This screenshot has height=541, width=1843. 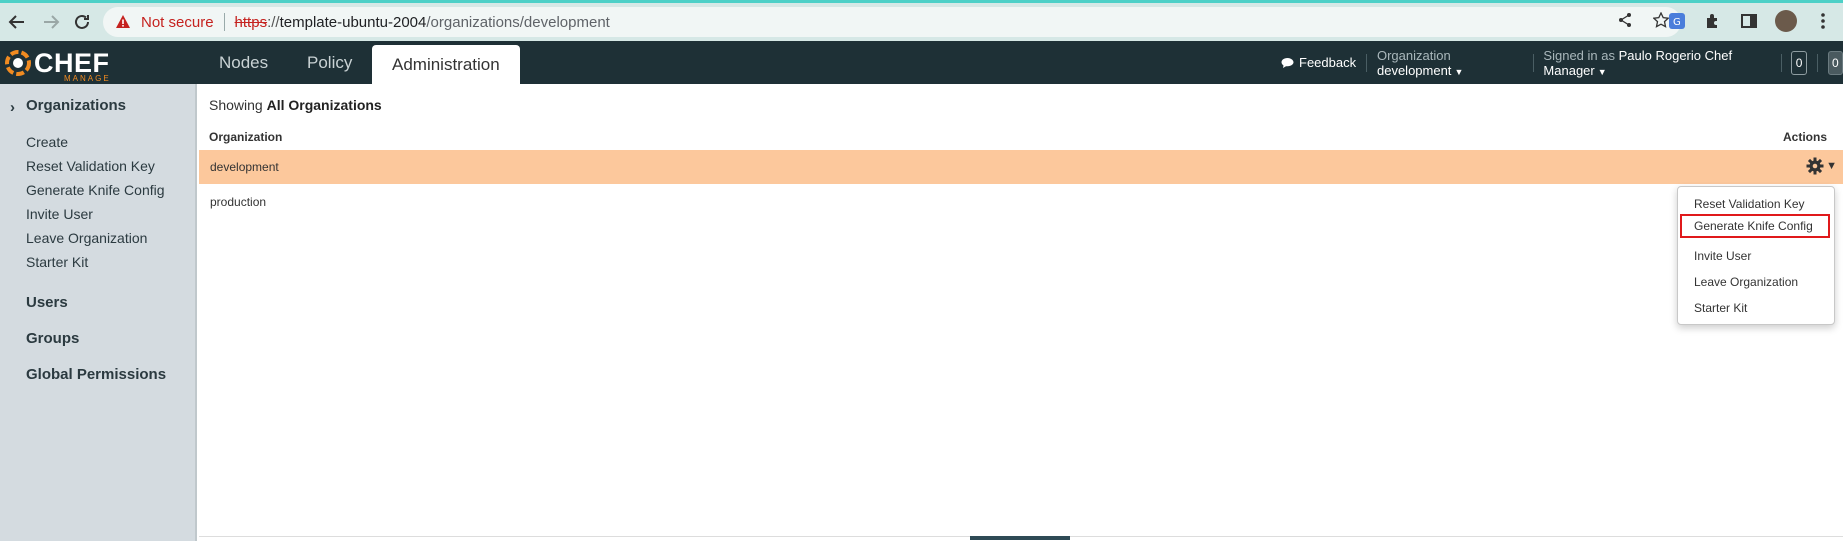 I want to click on warning-icon, so click(x=124, y=22).